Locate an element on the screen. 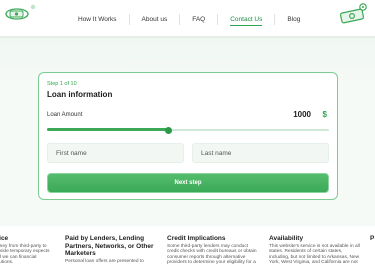  nav-how-it-works: How It Works is located at coordinates (97, 19).